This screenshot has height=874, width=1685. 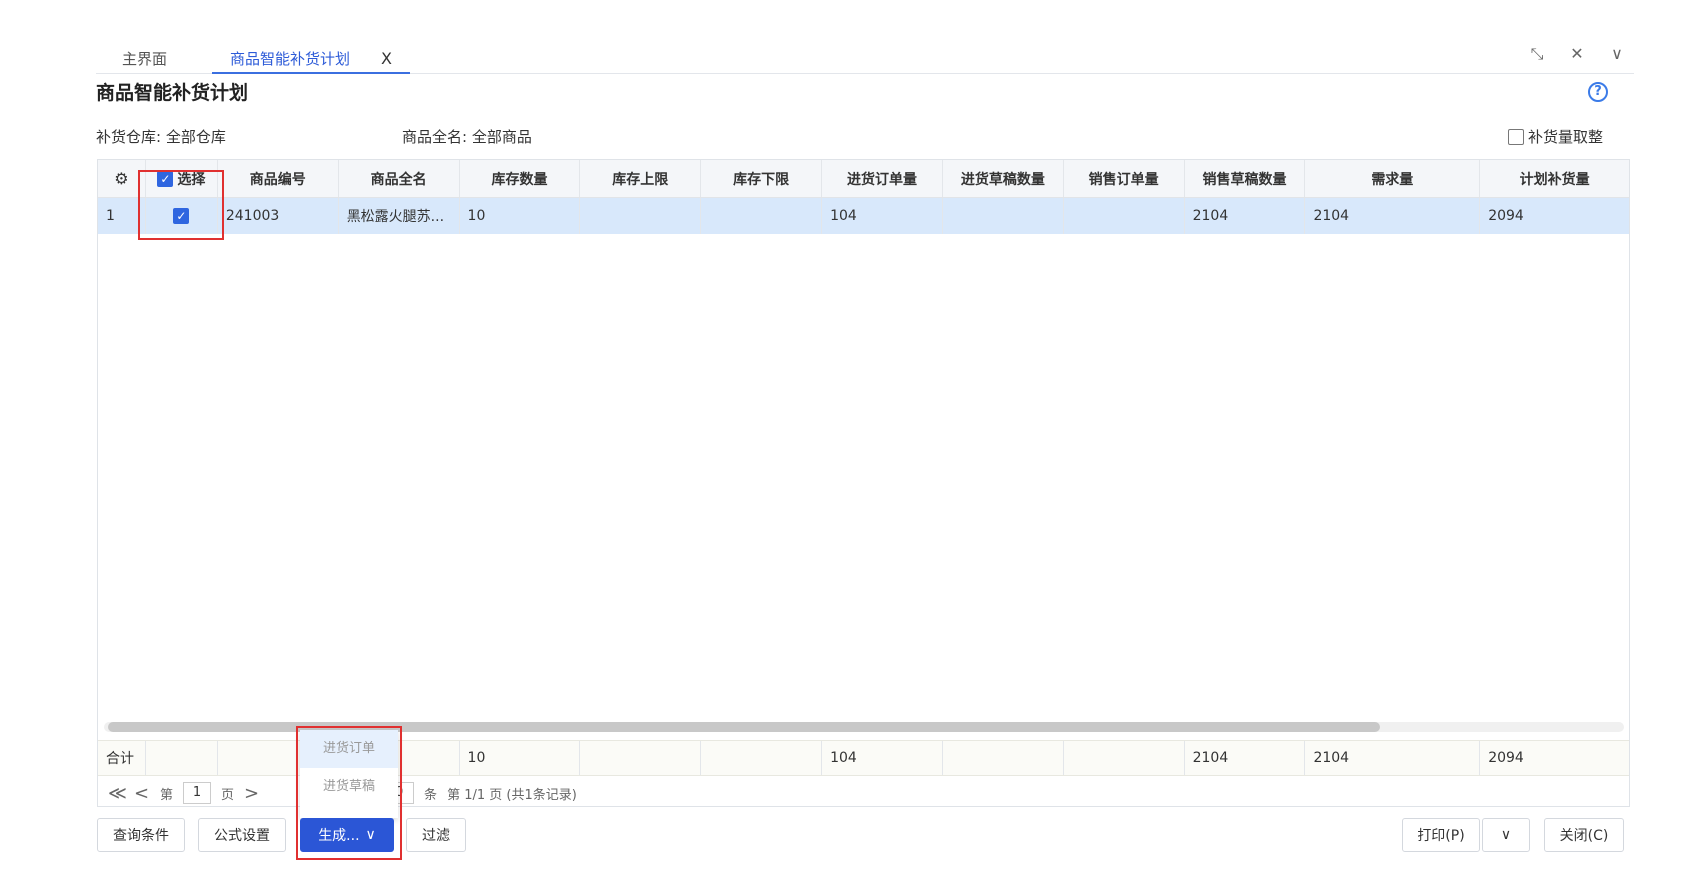 What do you see at coordinates (1003, 178) in the screenshot?
I see `header-purchase-draft: 进货草稿数量` at bounding box center [1003, 178].